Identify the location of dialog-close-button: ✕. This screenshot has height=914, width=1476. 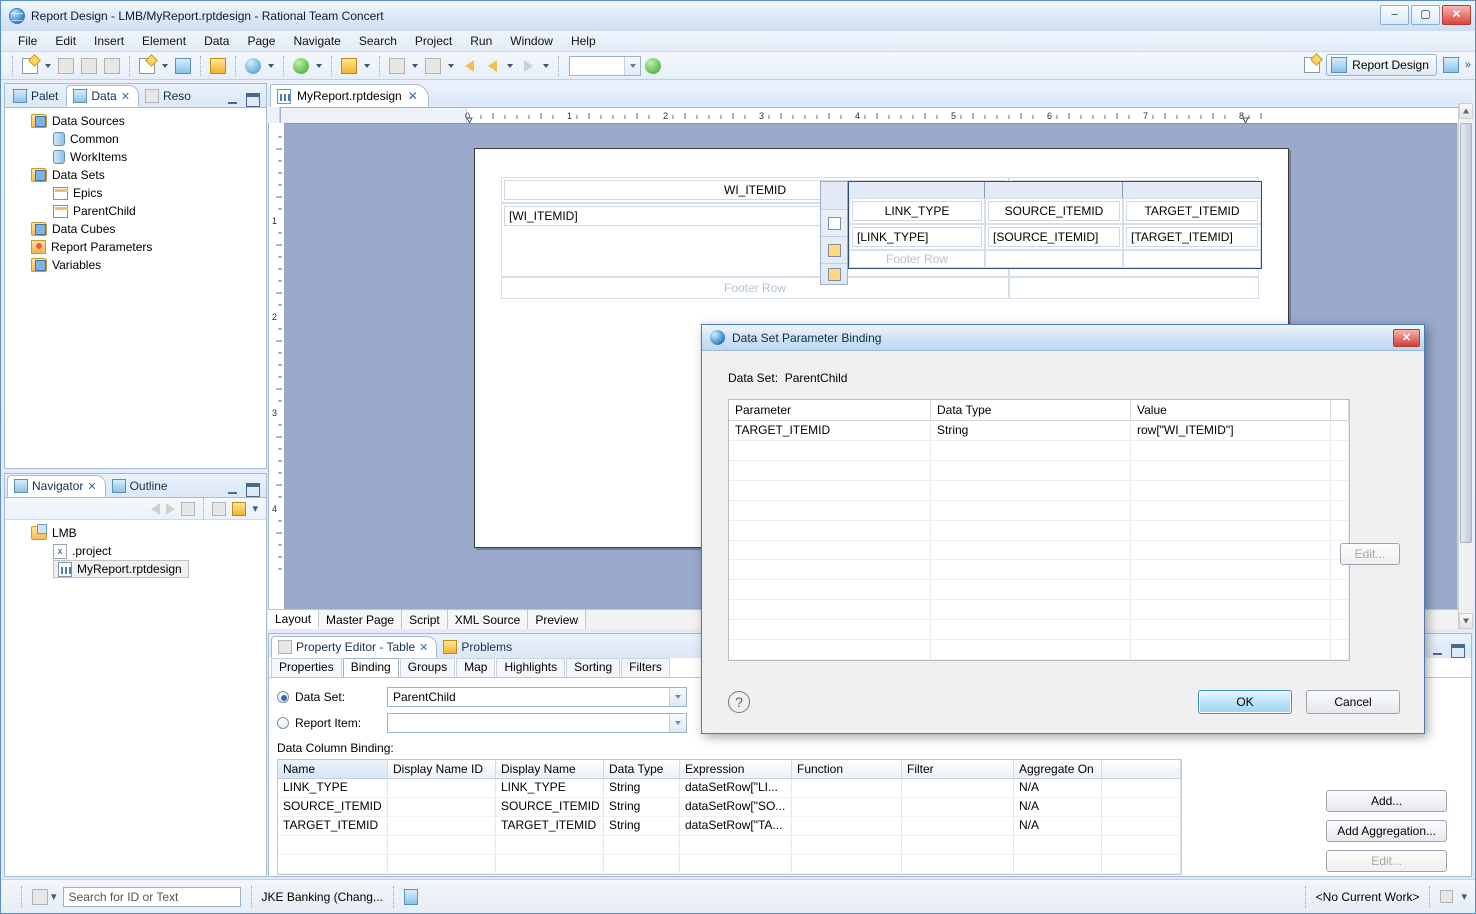
(1406, 337).